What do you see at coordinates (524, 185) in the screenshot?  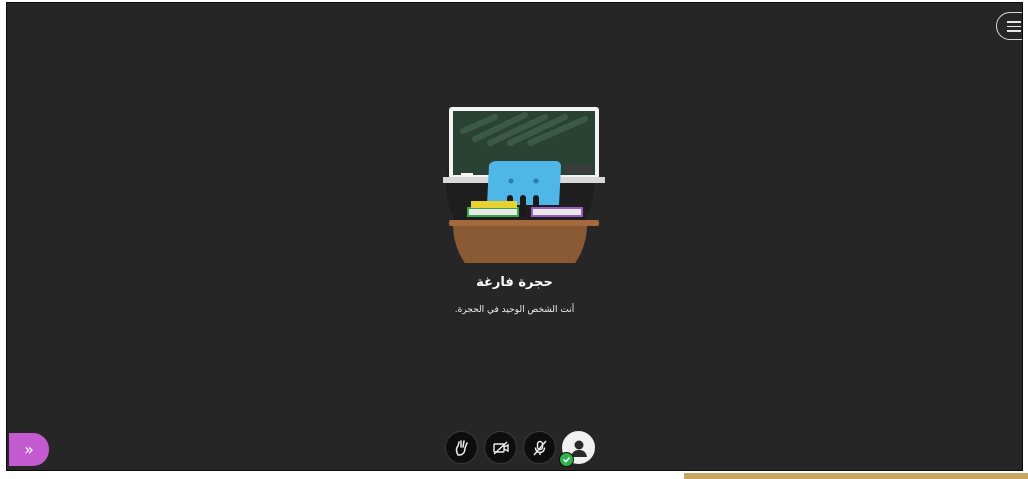 I see `empty-room-illustration` at bounding box center [524, 185].